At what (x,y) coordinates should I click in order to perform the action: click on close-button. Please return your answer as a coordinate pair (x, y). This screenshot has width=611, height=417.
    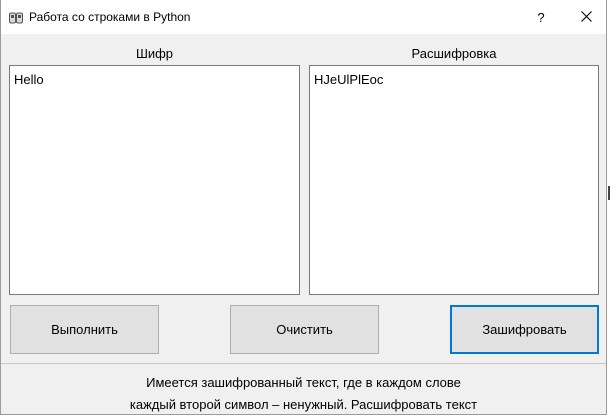
    Looking at the image, I should click on (586, 17).